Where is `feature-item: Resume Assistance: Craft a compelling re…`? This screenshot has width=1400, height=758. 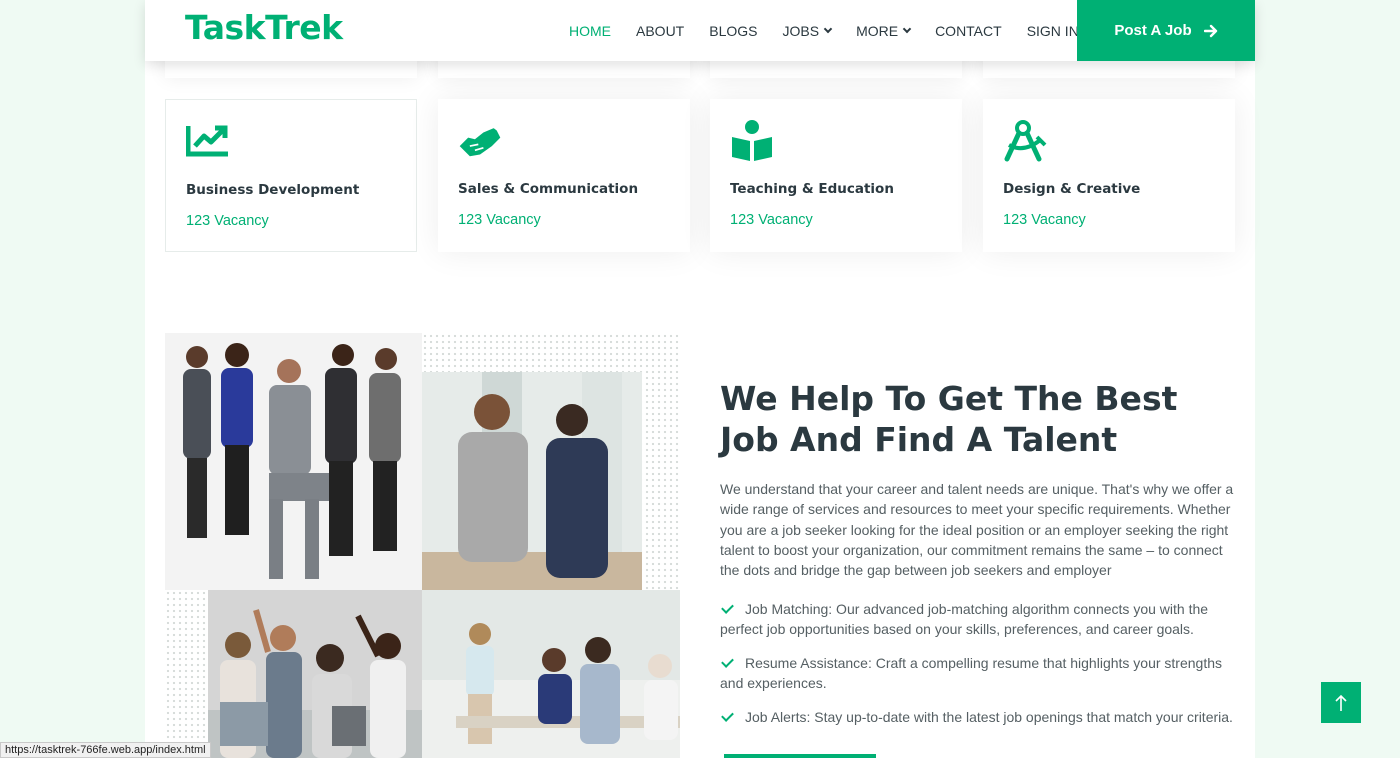
feature-item: Resume Assistance: Craft a compelling re… is located at coordinates (980, 673).